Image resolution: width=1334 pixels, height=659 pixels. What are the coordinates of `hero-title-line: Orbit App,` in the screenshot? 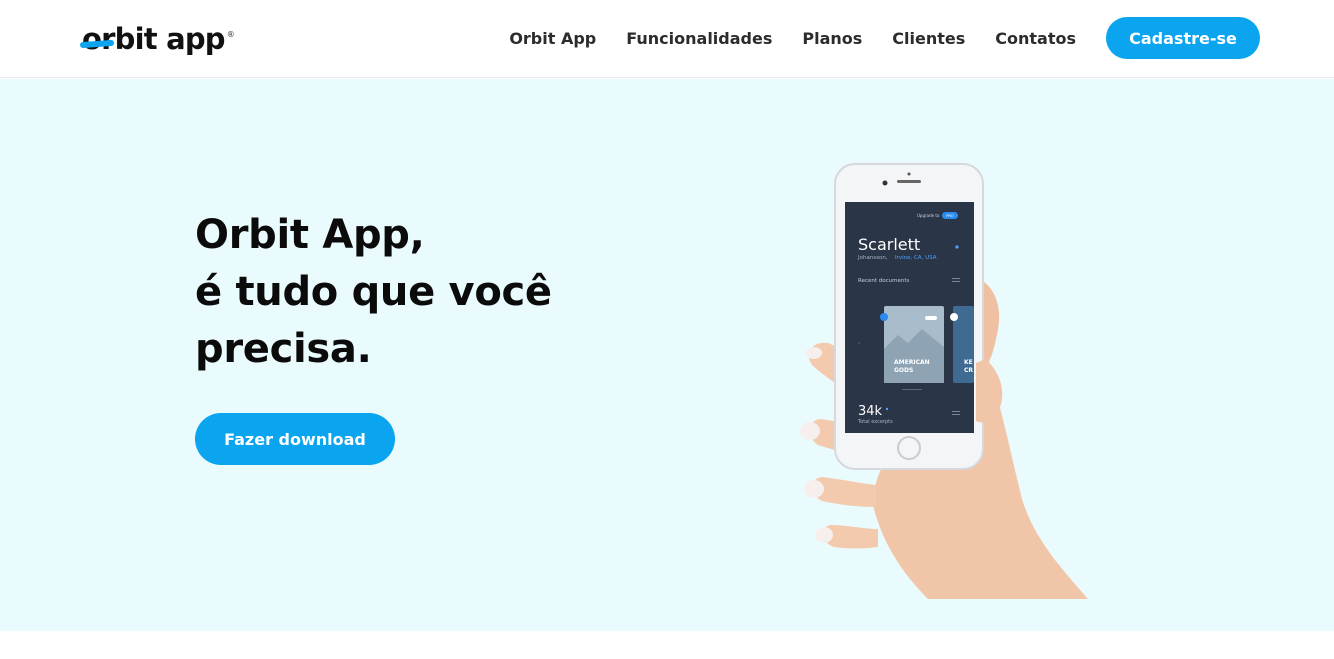 It's located at (310, 235).